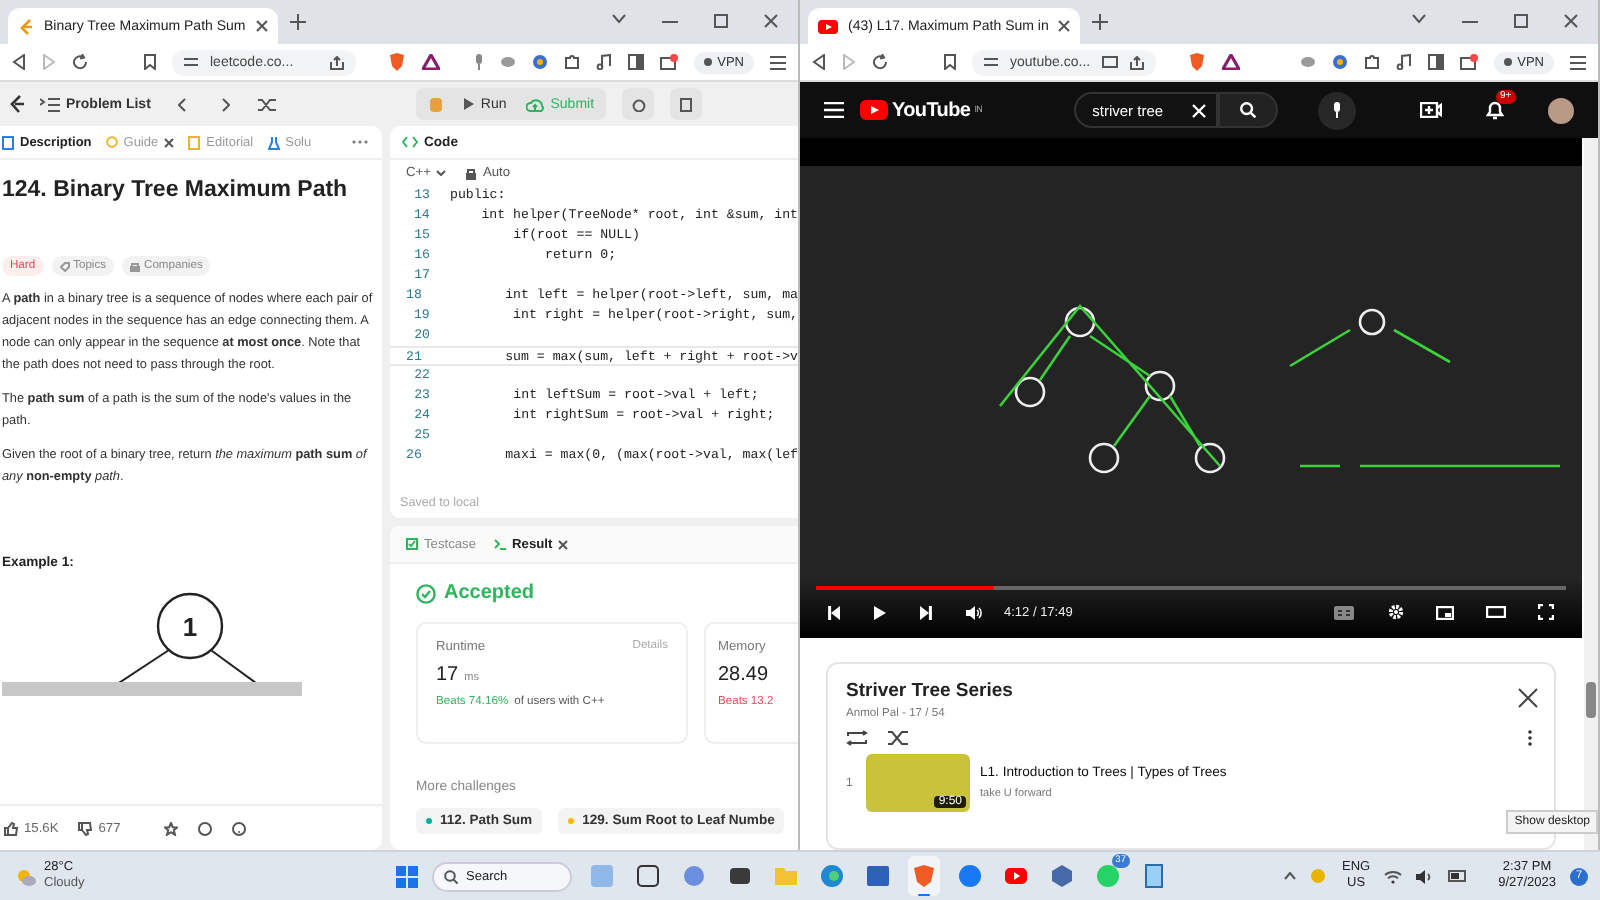 Image resolution: width=1600 pixels, height=900 pixels. I want to click on stat-value: 17, so click(447, 675).